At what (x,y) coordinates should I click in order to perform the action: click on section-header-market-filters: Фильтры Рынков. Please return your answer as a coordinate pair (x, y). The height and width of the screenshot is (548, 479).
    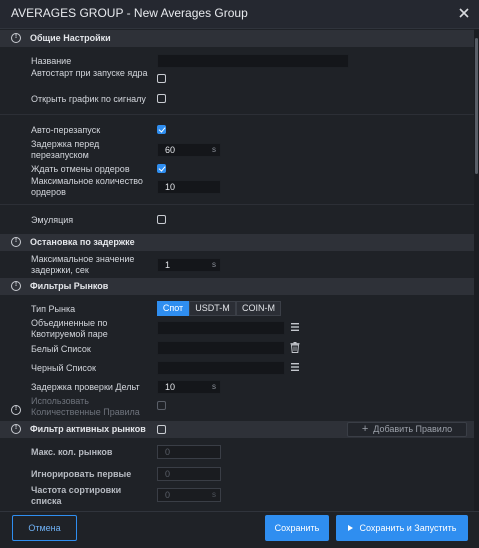
    Looking at the image, I should click on (237, 286).